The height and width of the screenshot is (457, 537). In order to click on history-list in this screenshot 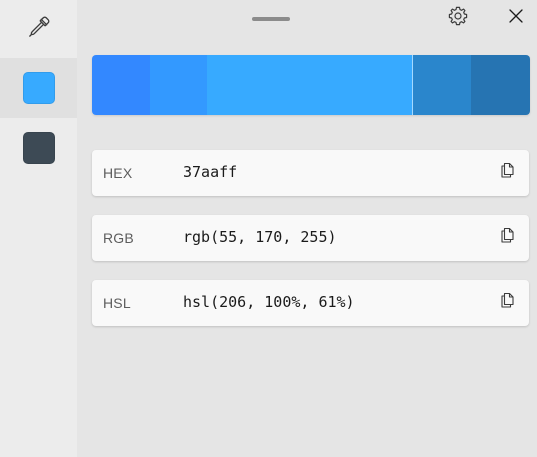, I will do `click(38, 118)`.